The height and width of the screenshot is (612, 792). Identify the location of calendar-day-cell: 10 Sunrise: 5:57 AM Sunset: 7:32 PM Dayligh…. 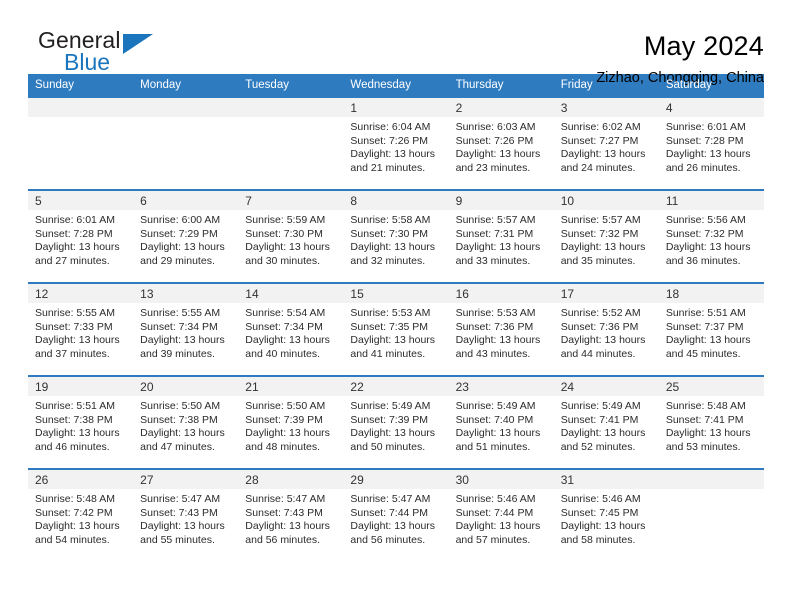
(606, 236).